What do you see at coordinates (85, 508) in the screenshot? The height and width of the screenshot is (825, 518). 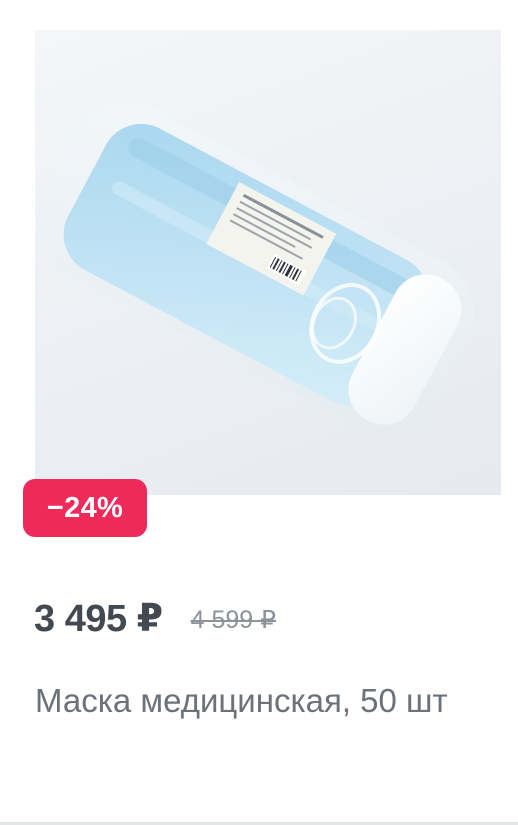 I see `discount-badge: −24%` at bounding box center [85, 508].